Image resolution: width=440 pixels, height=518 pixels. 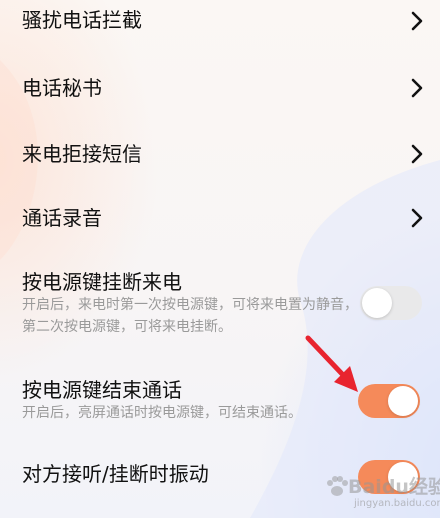 I want to click on settings-item-power-key-end-call: 按电源键结束通话 开启后，亮屏通话时按电源键，可结束通话。, so click(x=220, y=402).